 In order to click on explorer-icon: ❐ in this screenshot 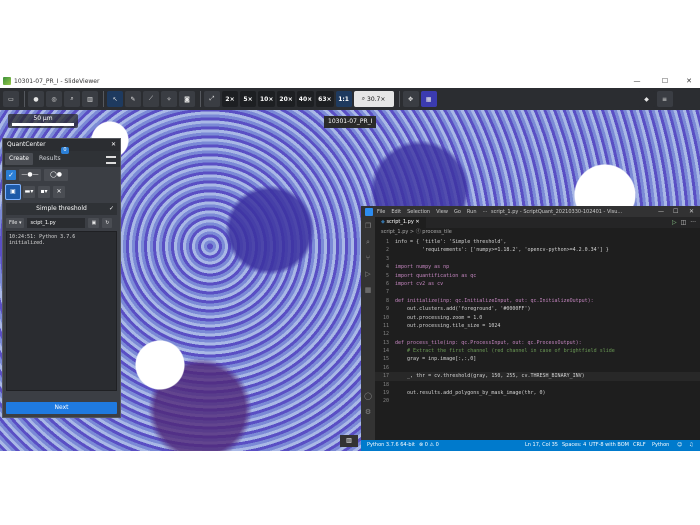, I will do `click(368, 226)`.